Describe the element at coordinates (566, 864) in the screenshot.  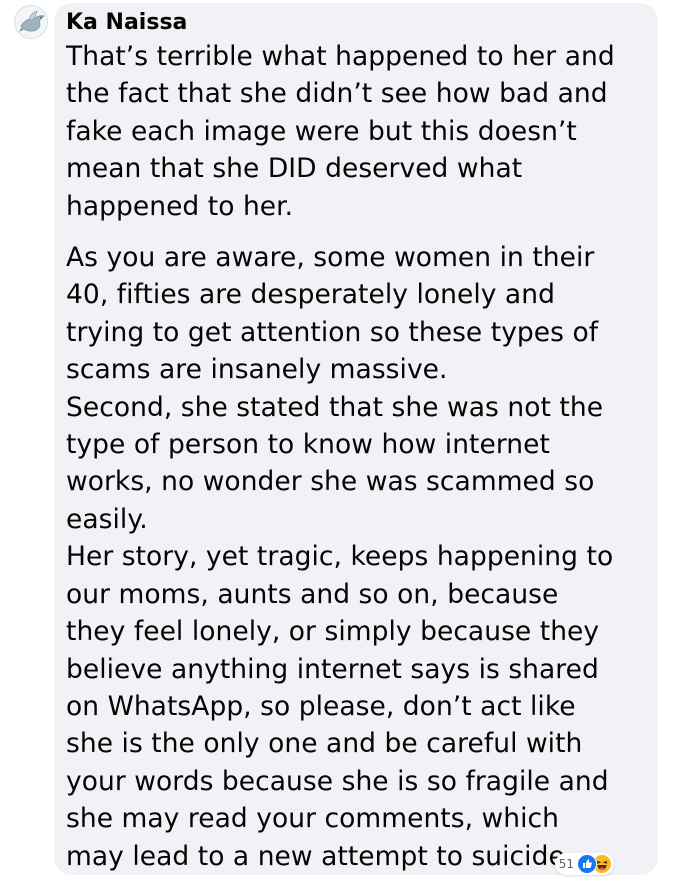
I see `reaction-count: 51` at that location.